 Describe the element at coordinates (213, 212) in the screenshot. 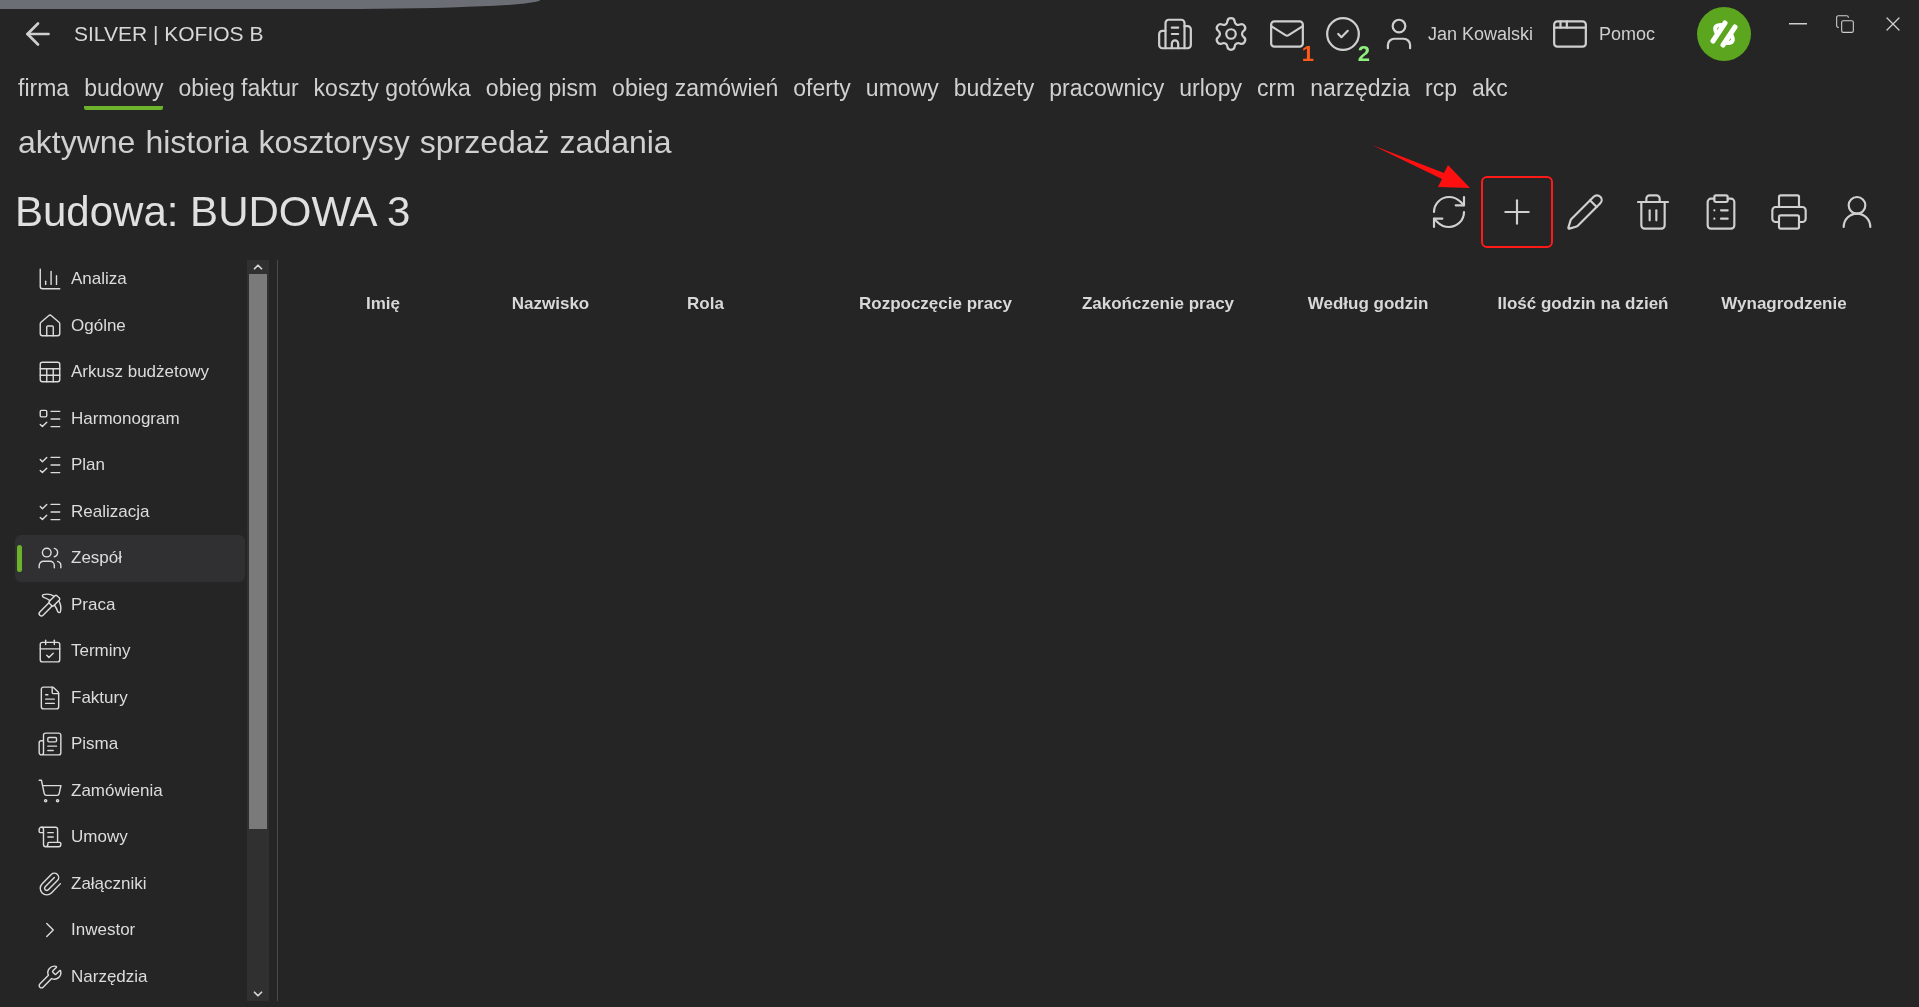

I see `page-title: Budowa: BUDOWA 3` at that location.